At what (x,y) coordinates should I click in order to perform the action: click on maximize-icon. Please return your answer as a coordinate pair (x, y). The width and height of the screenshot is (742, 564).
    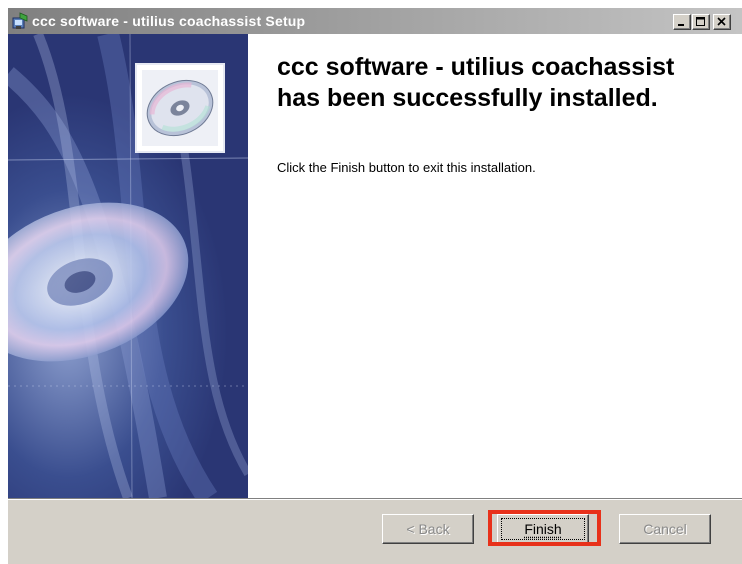
    Looking at the image, I should click on (700, 21).